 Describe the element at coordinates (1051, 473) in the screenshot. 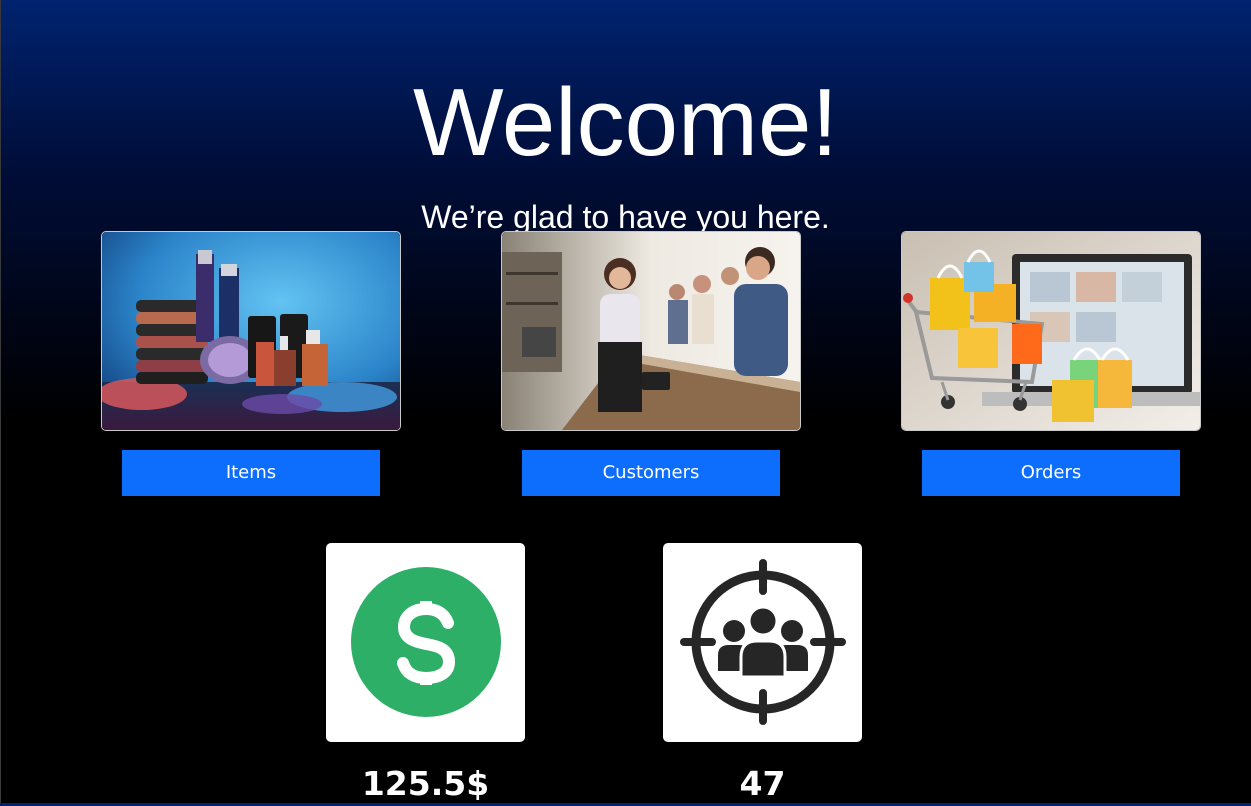

I see `orders-button: Orders` at that location.